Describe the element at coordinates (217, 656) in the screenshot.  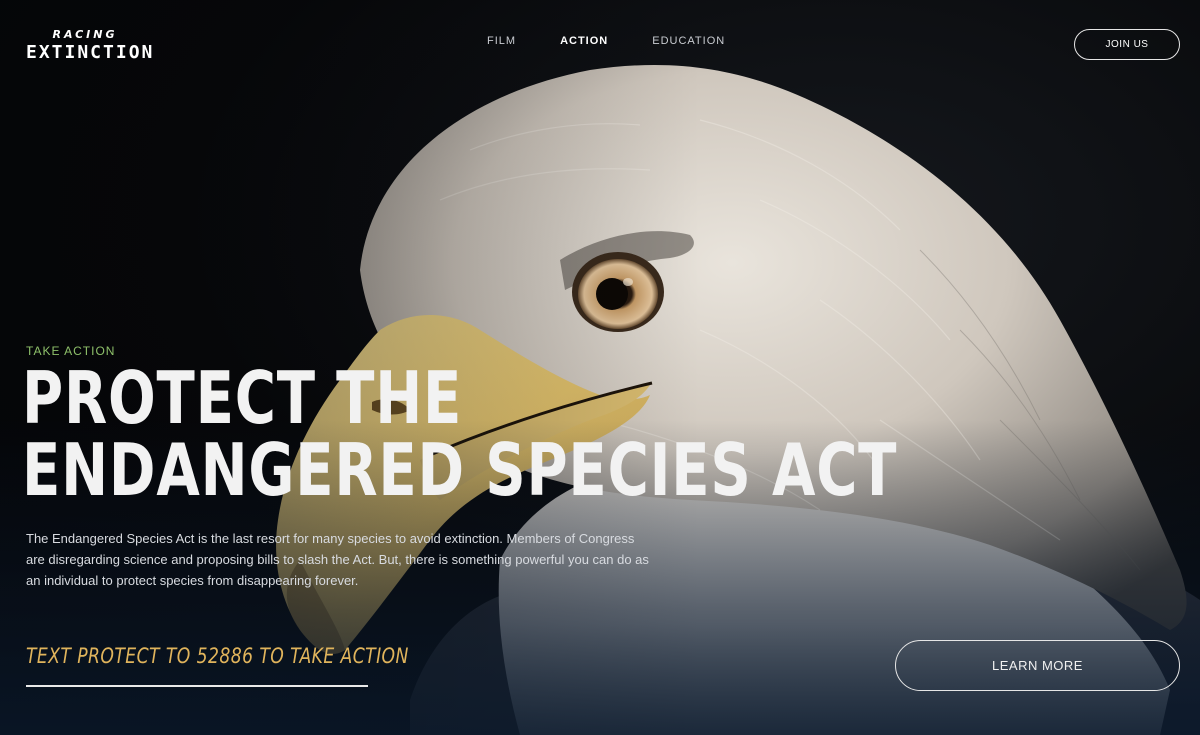
I see `text-to-action-link: TEXT PROTECT TO 52886 TO TAKE ACTION` at that location.